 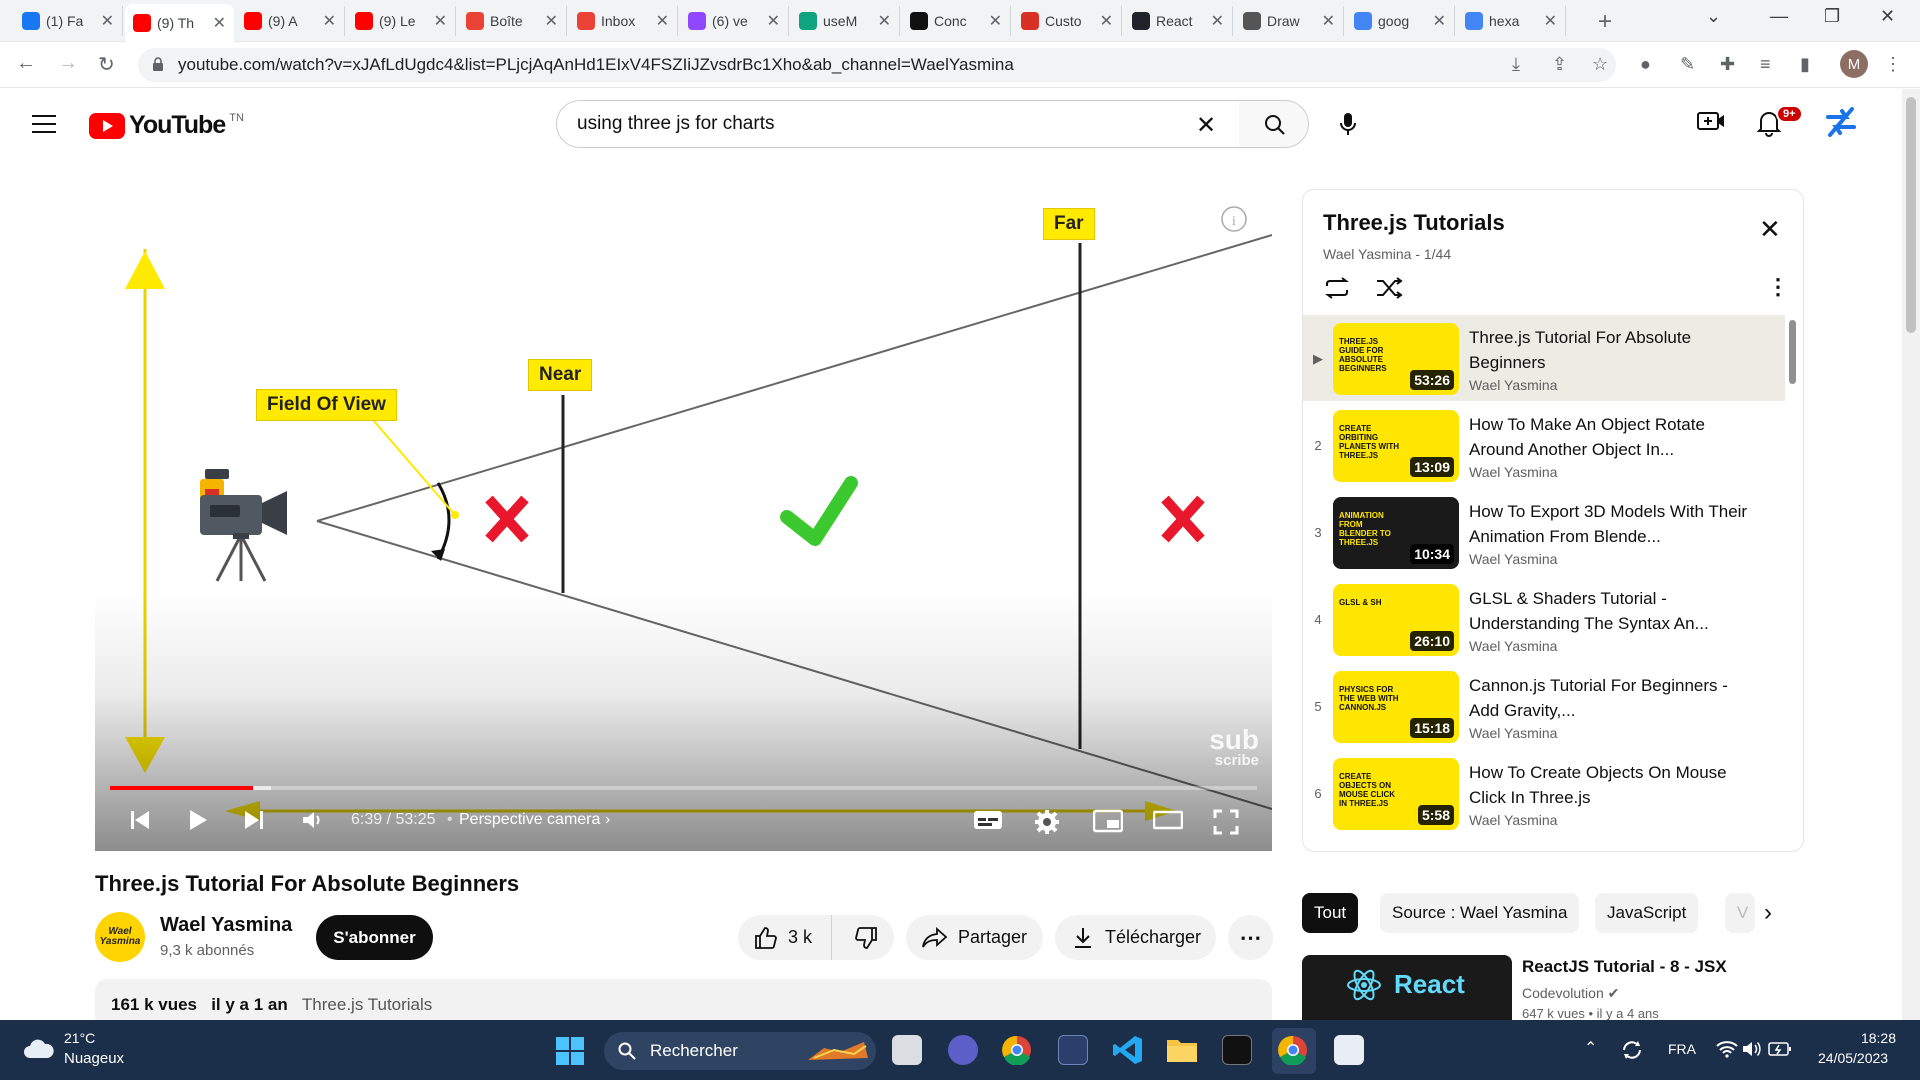 What do you see at coordinates (1047, 822) in the screenshot?
I see `settings-gear-icon` at bounding box center [1047, 822].